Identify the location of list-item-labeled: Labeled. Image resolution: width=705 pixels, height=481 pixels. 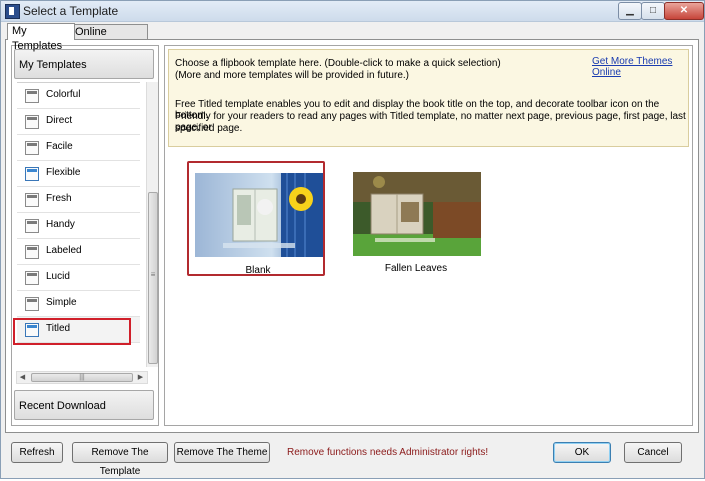
(78, 252).